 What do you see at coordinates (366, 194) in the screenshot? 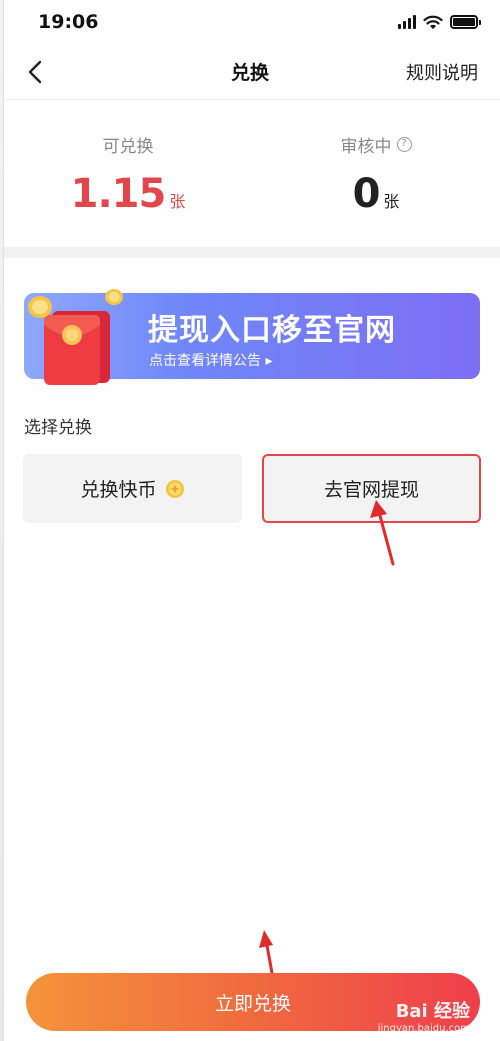
I see `stat-reviewing-value: 0` at bounding box center [366, 194].